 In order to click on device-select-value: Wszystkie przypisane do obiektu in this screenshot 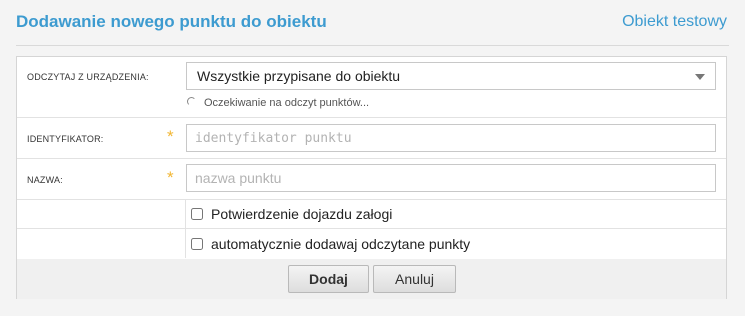, I will do `click(299, 76)`.